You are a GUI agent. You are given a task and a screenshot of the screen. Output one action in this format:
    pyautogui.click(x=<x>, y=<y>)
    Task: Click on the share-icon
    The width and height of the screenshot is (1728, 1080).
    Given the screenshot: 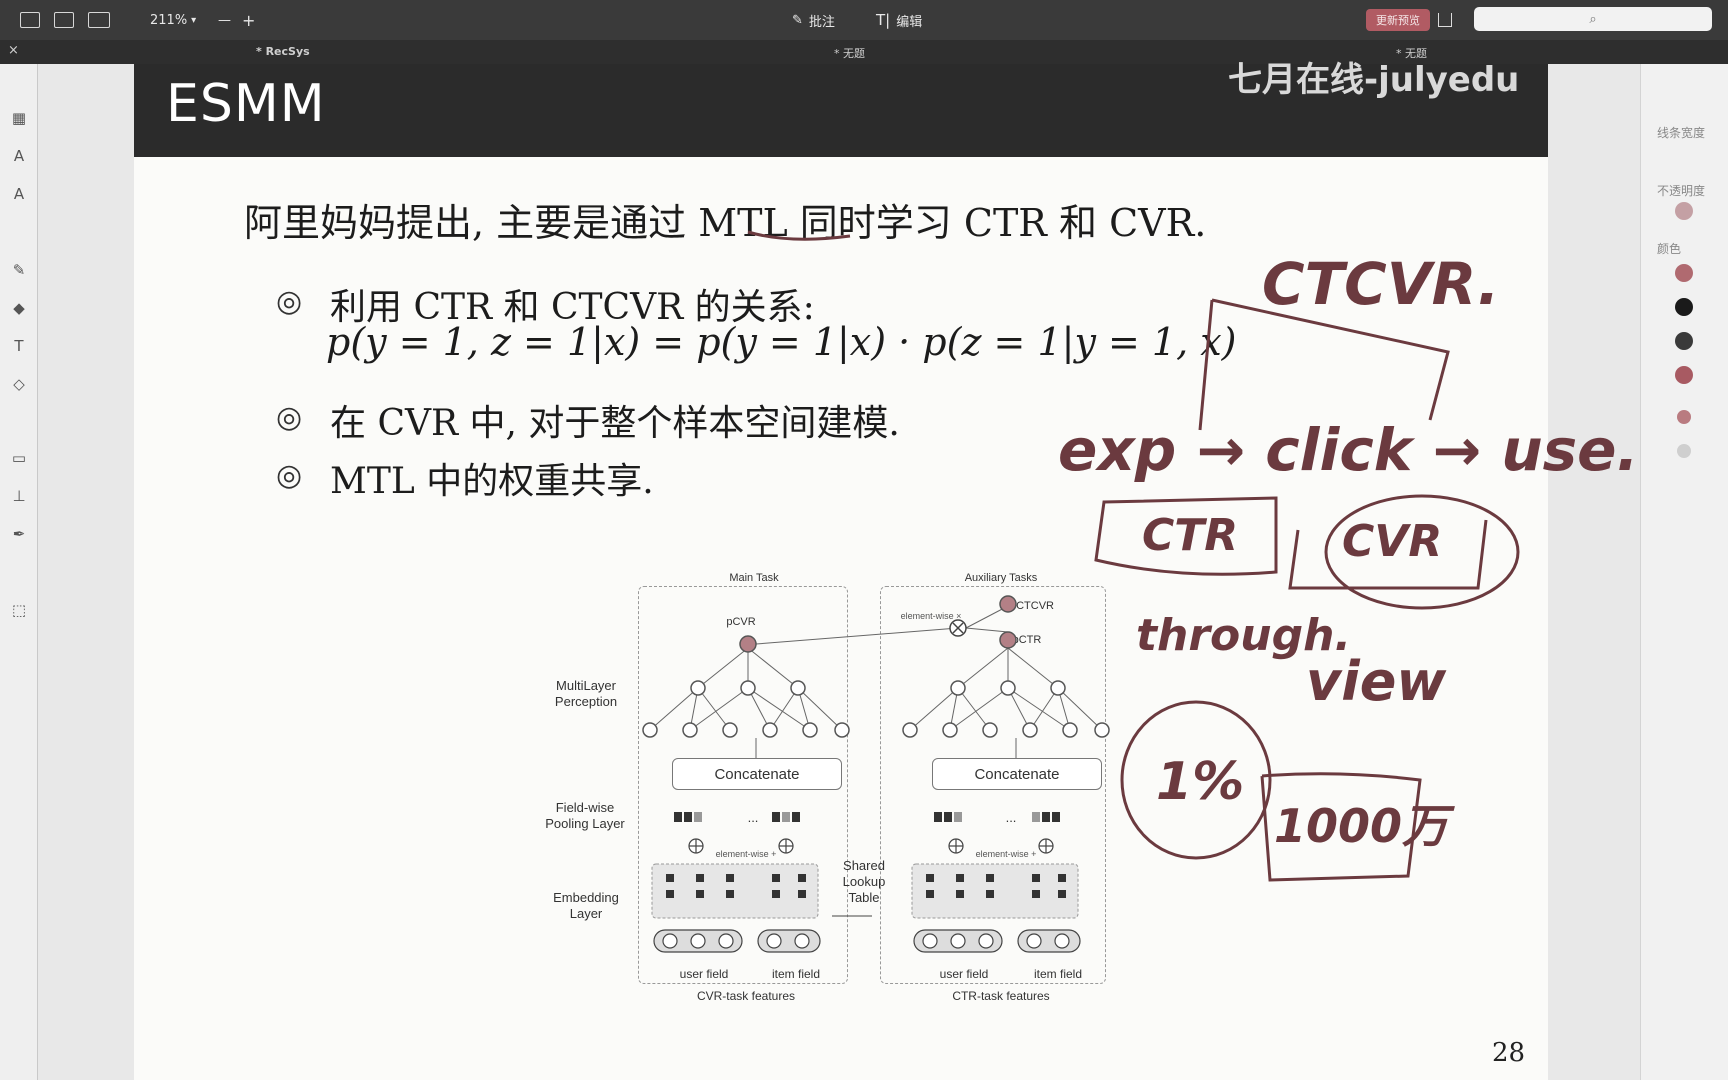 What is the action you would take?
    pyautogui.click(x=1445, y=20)
    